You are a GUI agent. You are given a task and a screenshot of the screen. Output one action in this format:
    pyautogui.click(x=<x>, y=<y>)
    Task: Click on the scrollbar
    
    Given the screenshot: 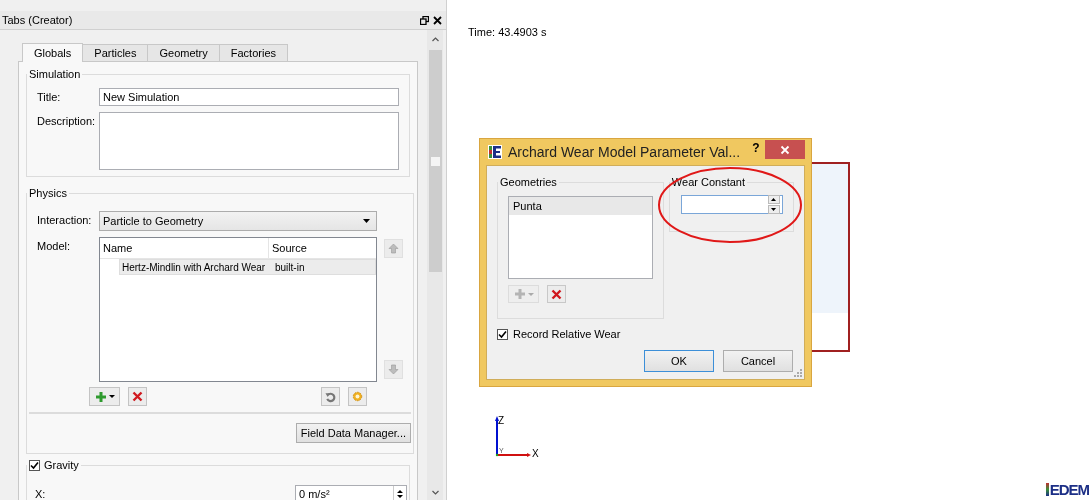 What is the action you would take?
    pyautogui.click(x=435, y=265)
    